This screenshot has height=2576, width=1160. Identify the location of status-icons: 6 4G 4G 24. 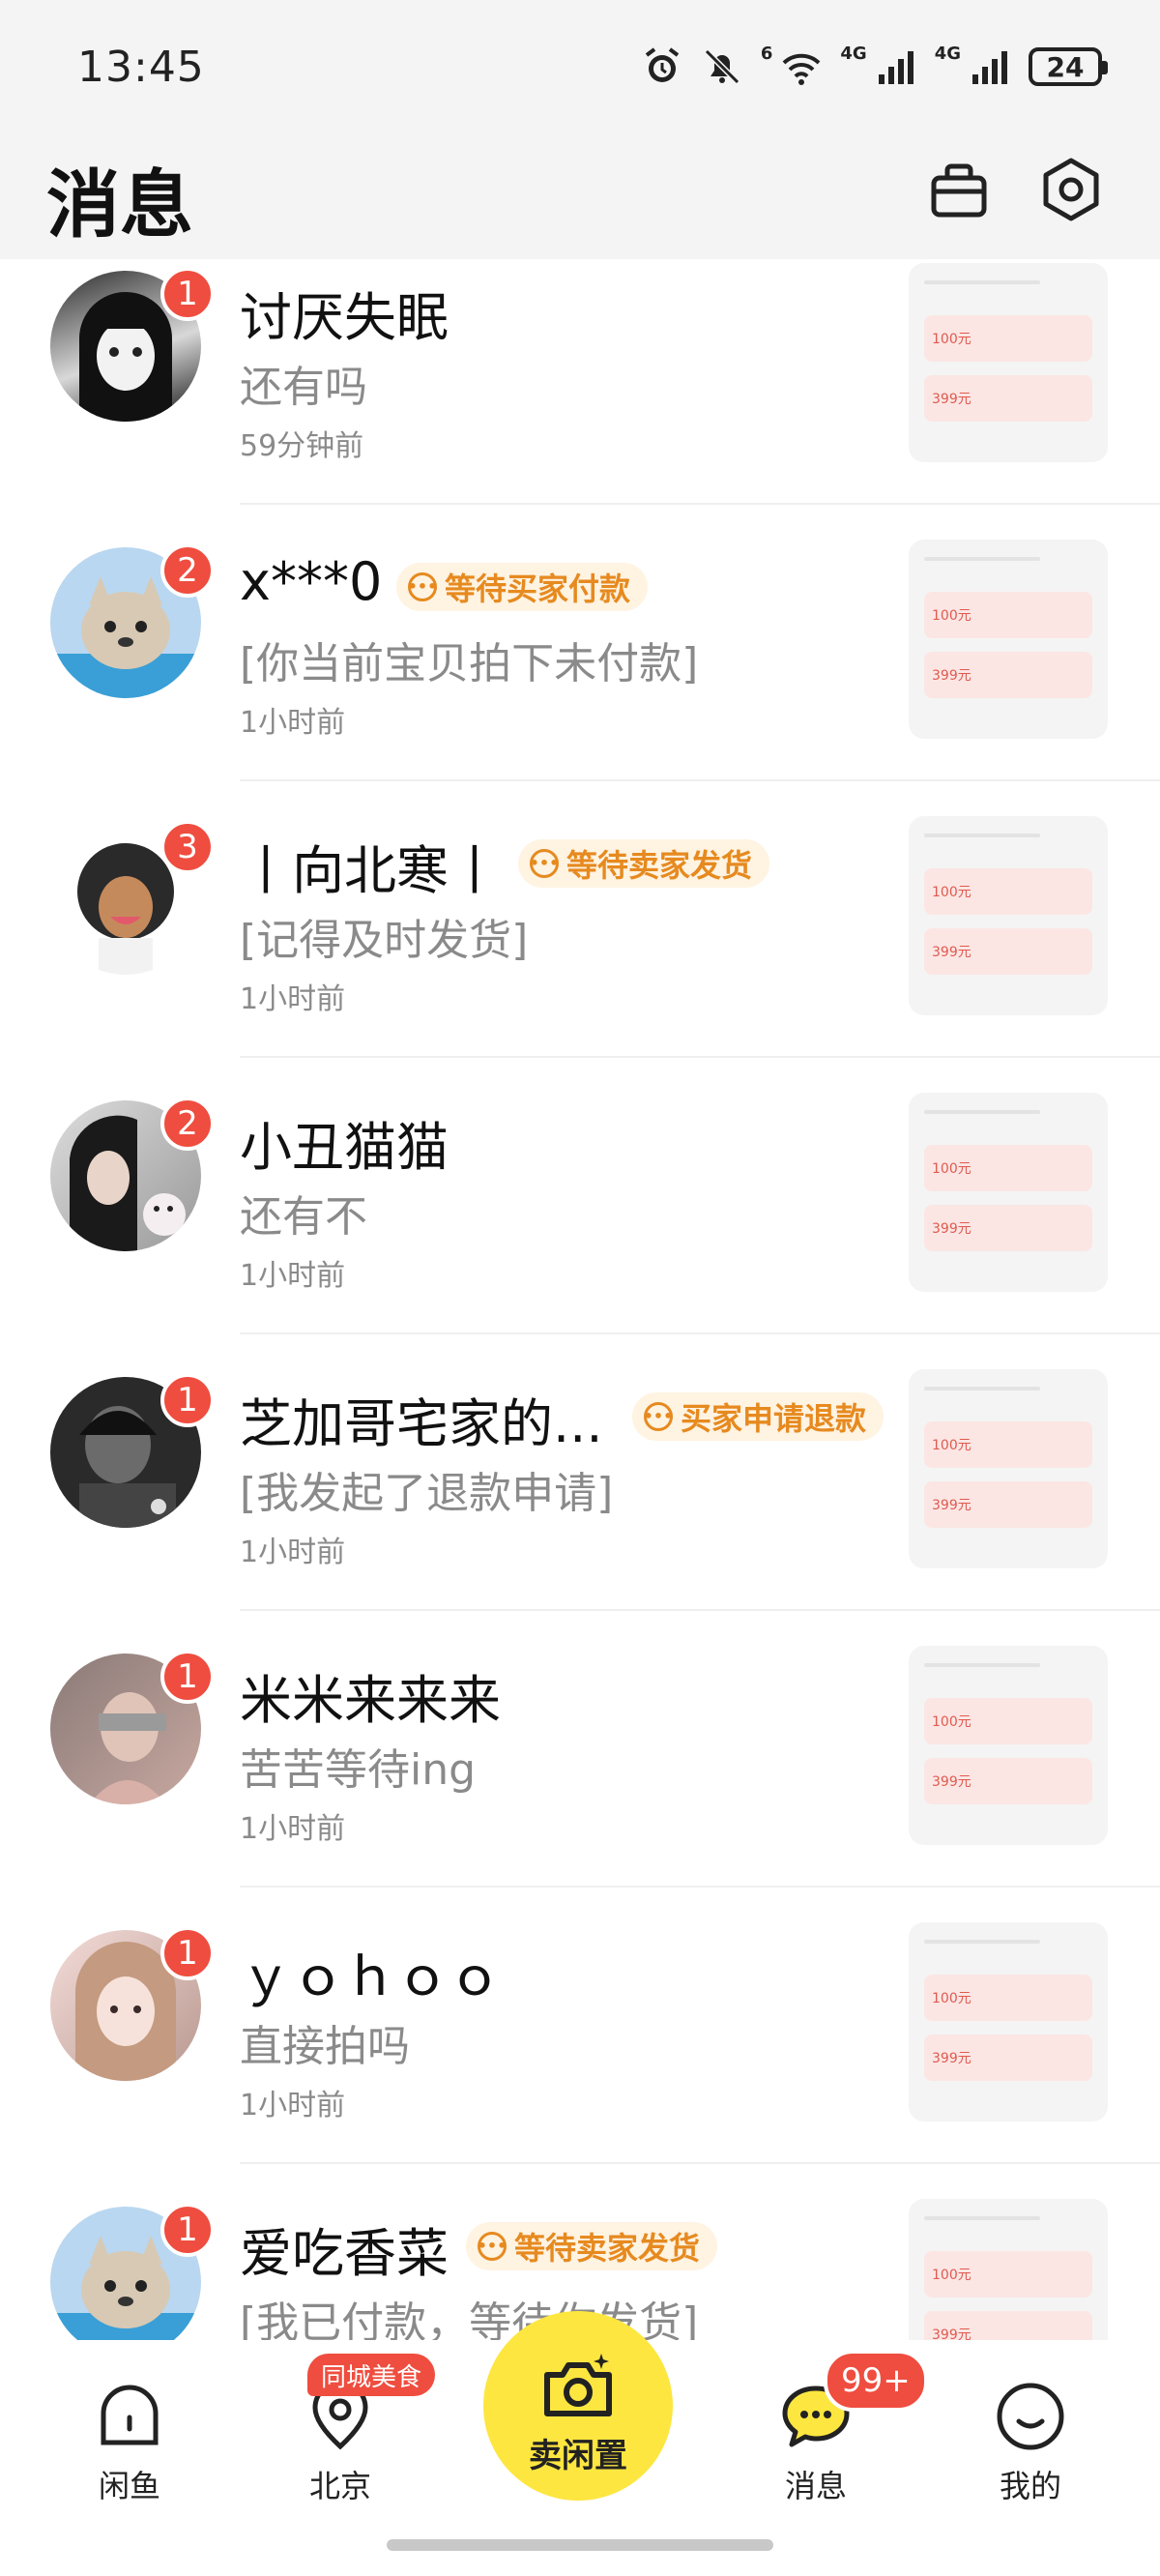
(874, 67).